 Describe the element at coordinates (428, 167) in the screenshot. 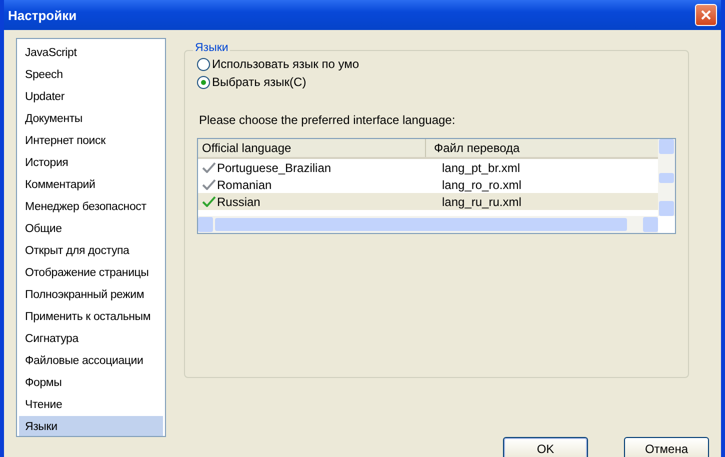

I see `table-row: Portuguese_Brazilian lang_pt_br.xml` at that location.